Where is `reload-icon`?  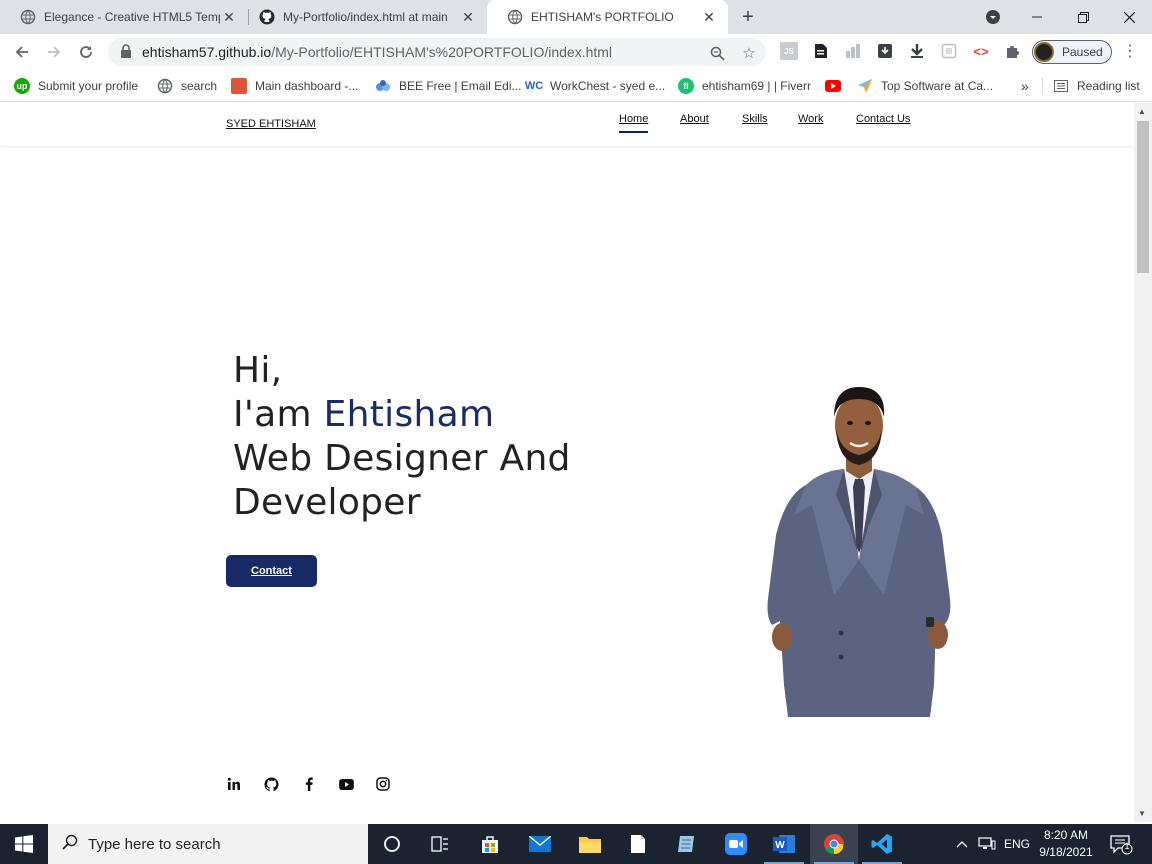 reload-icon is located at coordinates (86, 52).